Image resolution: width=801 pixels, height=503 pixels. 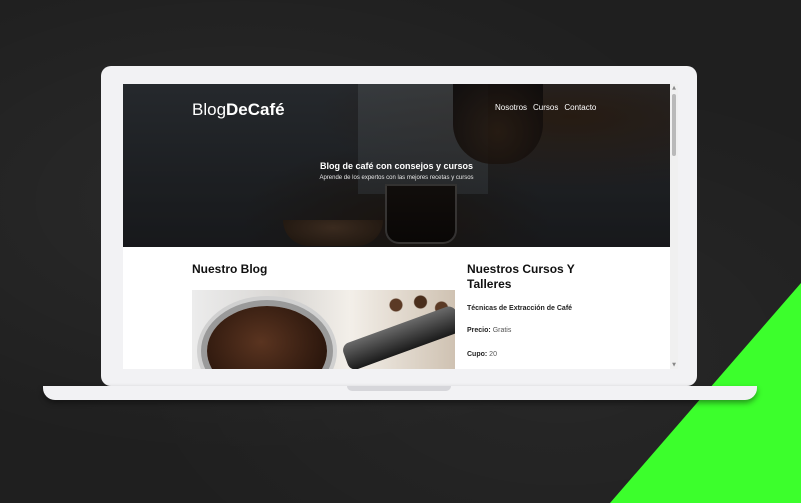 What do you see at coordinates (477, 354) in the screenshot?
I see `cupo-label: Cupo:` at bounding box center [477, 354].